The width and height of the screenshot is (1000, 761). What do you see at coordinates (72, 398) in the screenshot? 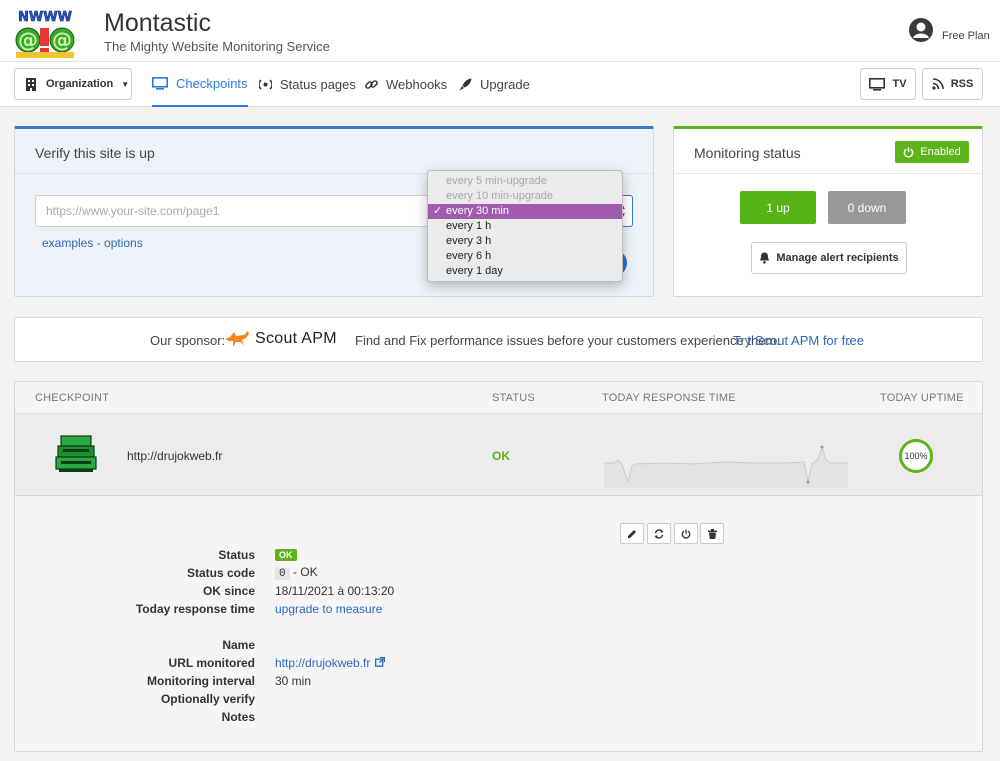
I see `column-header-checkpoint: CHECKPOINT` at bounding box center [72, 398].